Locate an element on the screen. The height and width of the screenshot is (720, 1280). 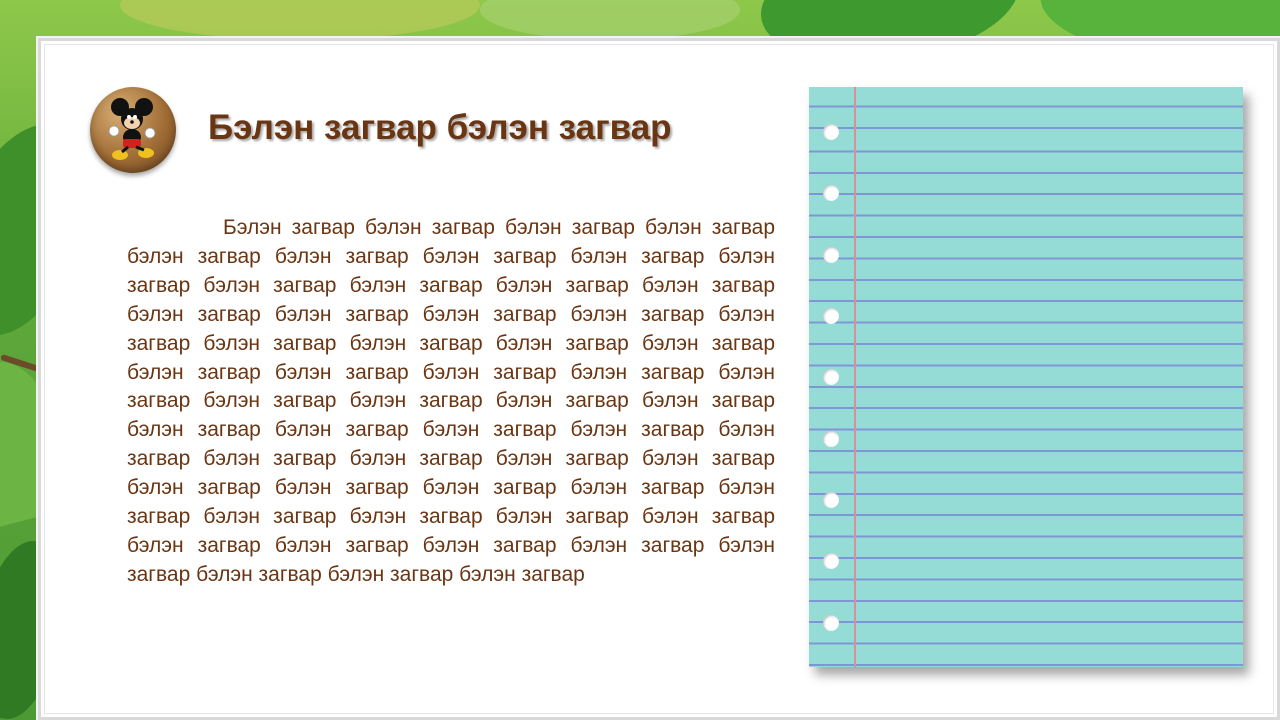
margin-line is located at coordinates (855, 377).